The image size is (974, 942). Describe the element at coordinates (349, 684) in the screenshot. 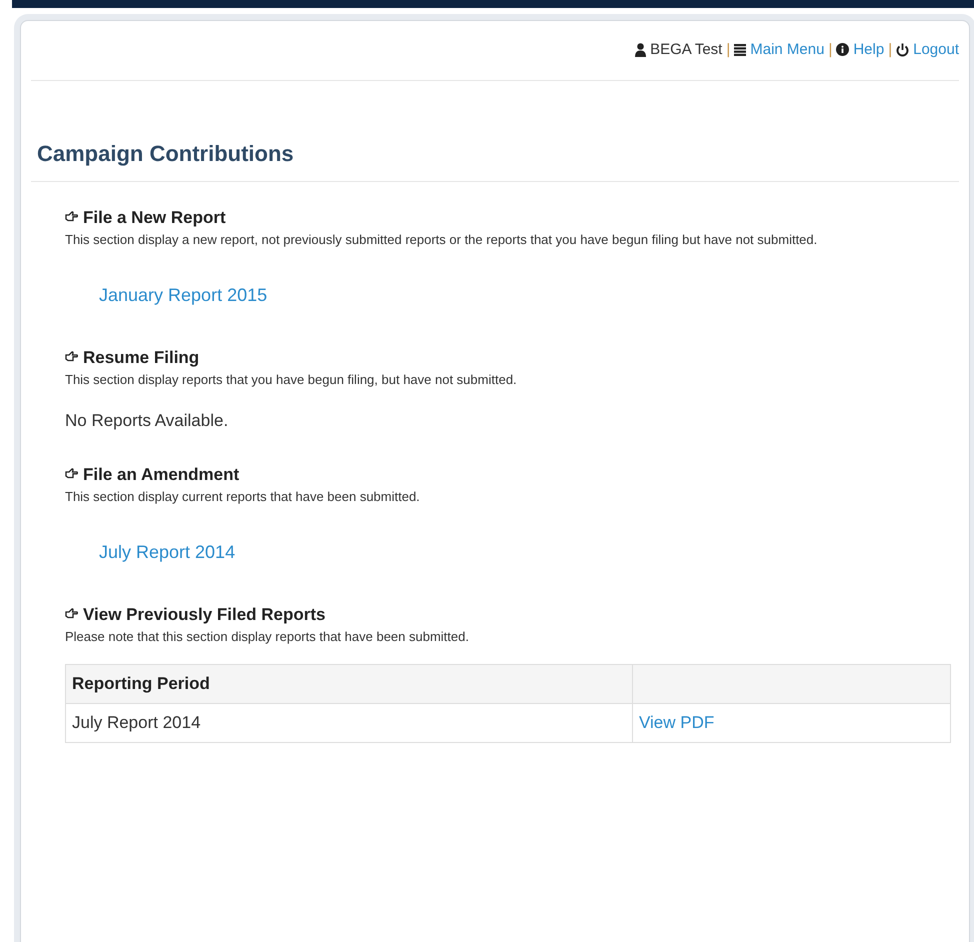

I see `column-header: Reporting Period` at that location.